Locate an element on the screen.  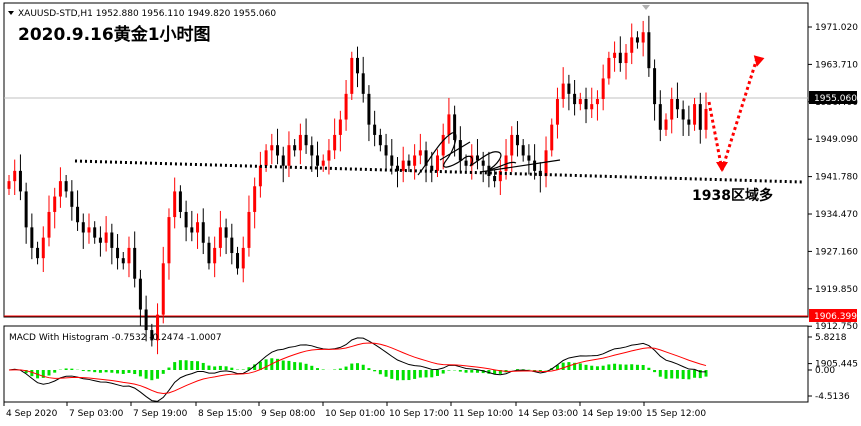
time-tick-label: 8 Sep 15:00 is located at coordinates (225, 414).